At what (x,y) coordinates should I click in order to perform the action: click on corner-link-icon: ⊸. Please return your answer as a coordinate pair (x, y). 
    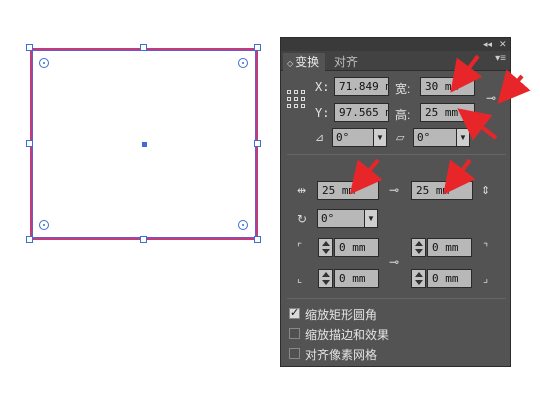
    Looking at the image, I should click on (394, 262).